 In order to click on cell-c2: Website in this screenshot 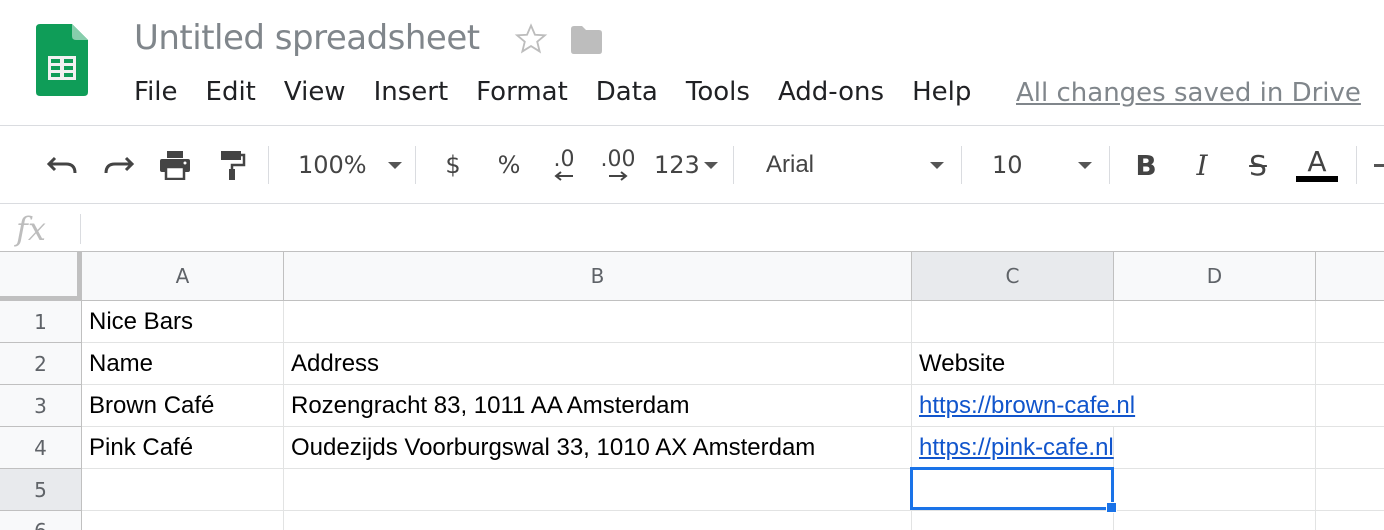, I will do `click(1013, 364)`.